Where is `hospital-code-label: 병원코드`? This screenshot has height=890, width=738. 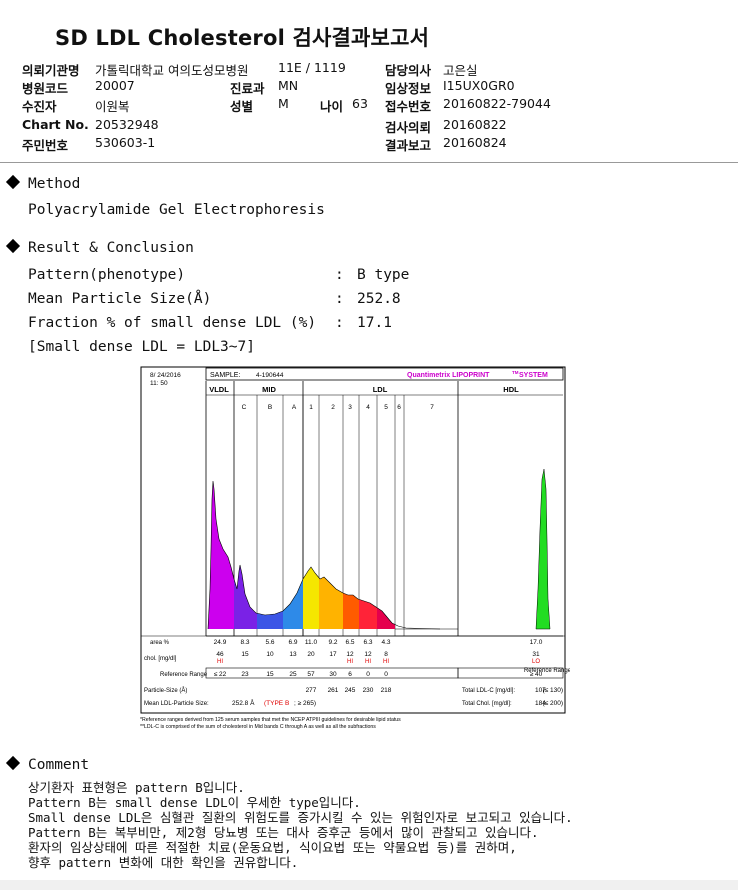
hospital-code-label: 병원코드 is located at coordinates (45, 88).